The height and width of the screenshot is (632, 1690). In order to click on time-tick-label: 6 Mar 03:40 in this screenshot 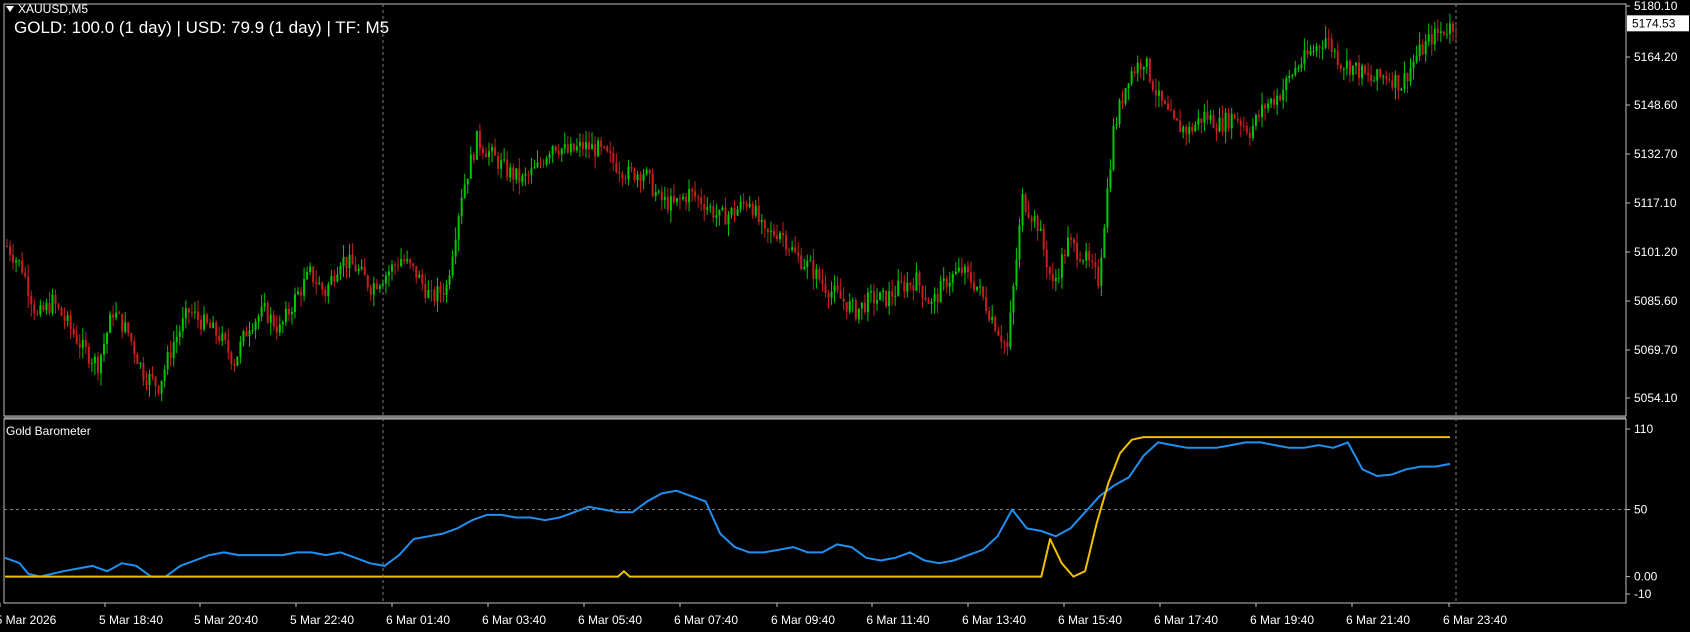, I will do `click(514, 620)`.